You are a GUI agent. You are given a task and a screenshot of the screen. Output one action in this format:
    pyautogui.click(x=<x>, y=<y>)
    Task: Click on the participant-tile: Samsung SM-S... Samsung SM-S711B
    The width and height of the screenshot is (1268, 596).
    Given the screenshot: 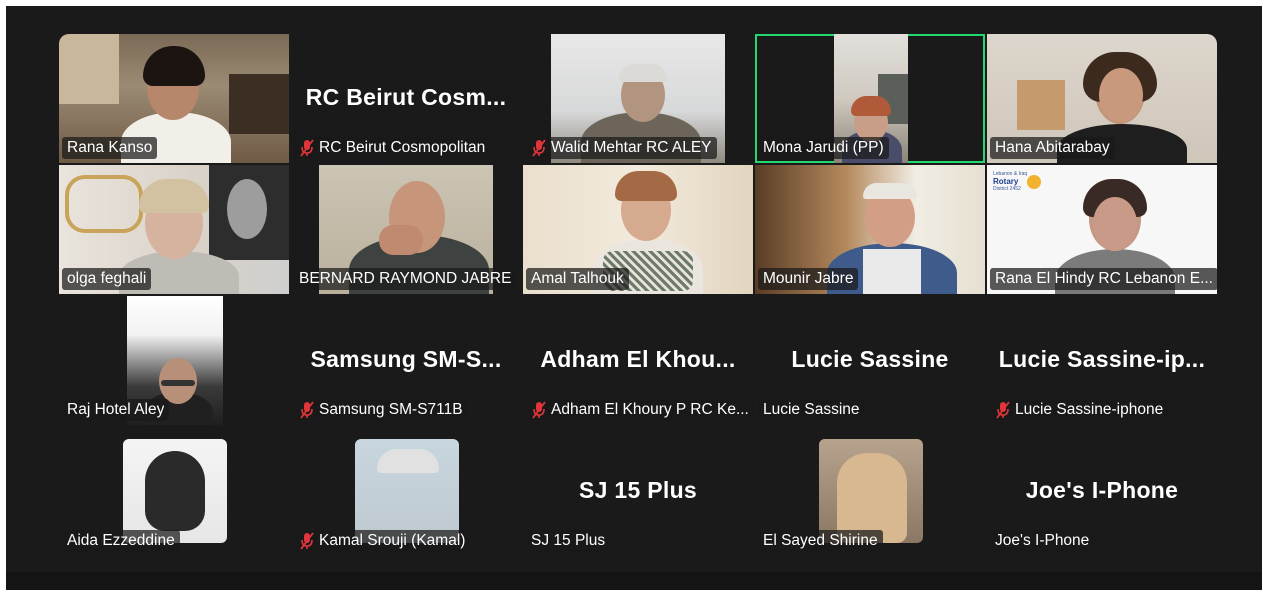 What is the action you would take?
    pyautogui.click(x=406, y=360)
    